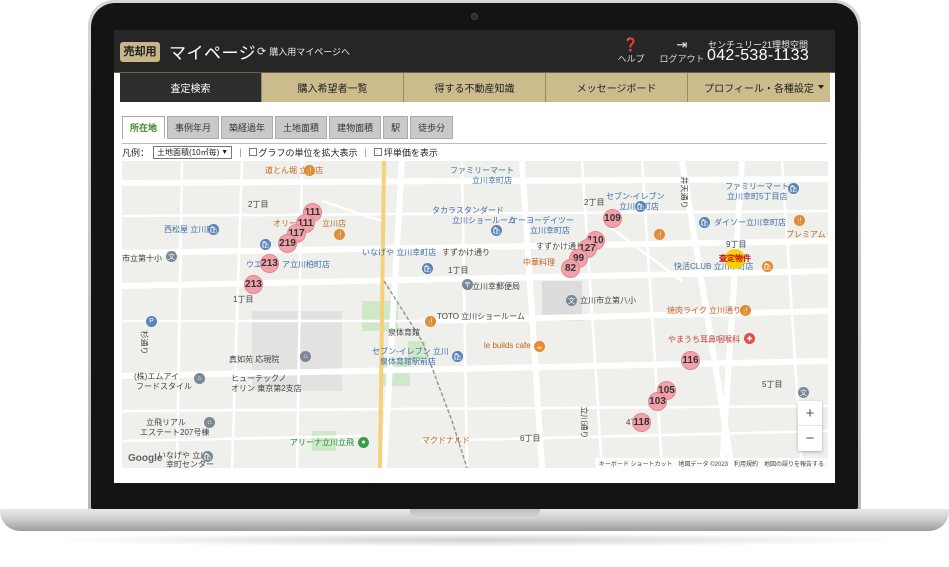  What do you see at coordinates (404, 332) in the screenshot?
I see `map-label: 泉体育館` at bounding box center [404, 332].